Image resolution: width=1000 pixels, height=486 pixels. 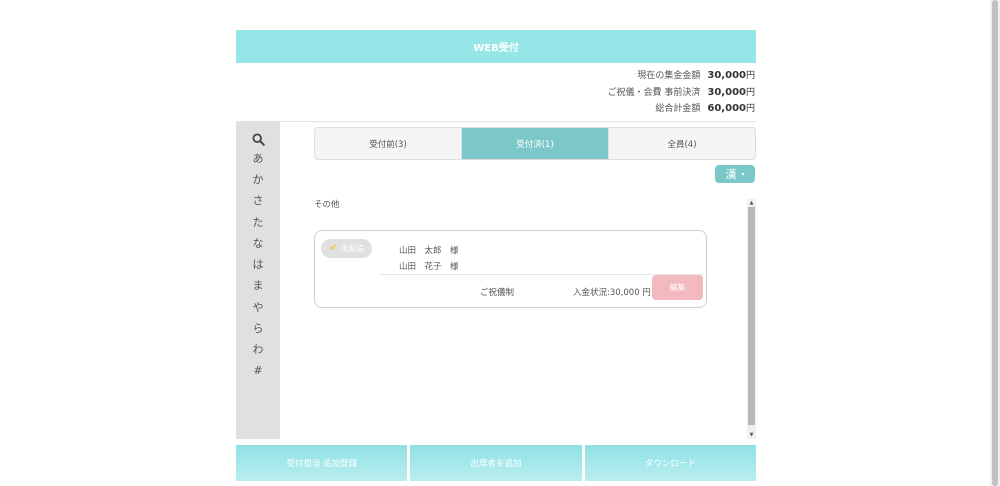 What do you see at coordinates (258, 285) in the screenshot?
I see `kana-index-ma: ま` at bounding box center [258, 285].